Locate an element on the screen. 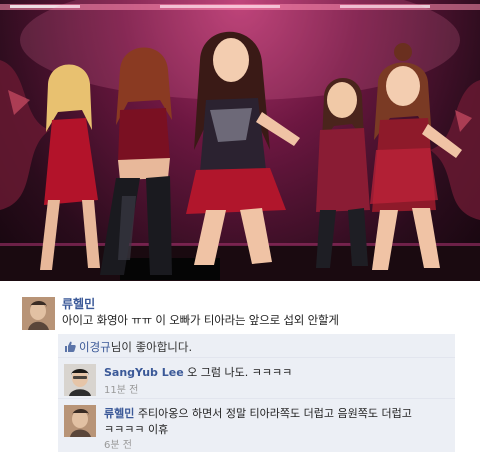  comment-author: 류헬민 is located at coordinates (119, 413).